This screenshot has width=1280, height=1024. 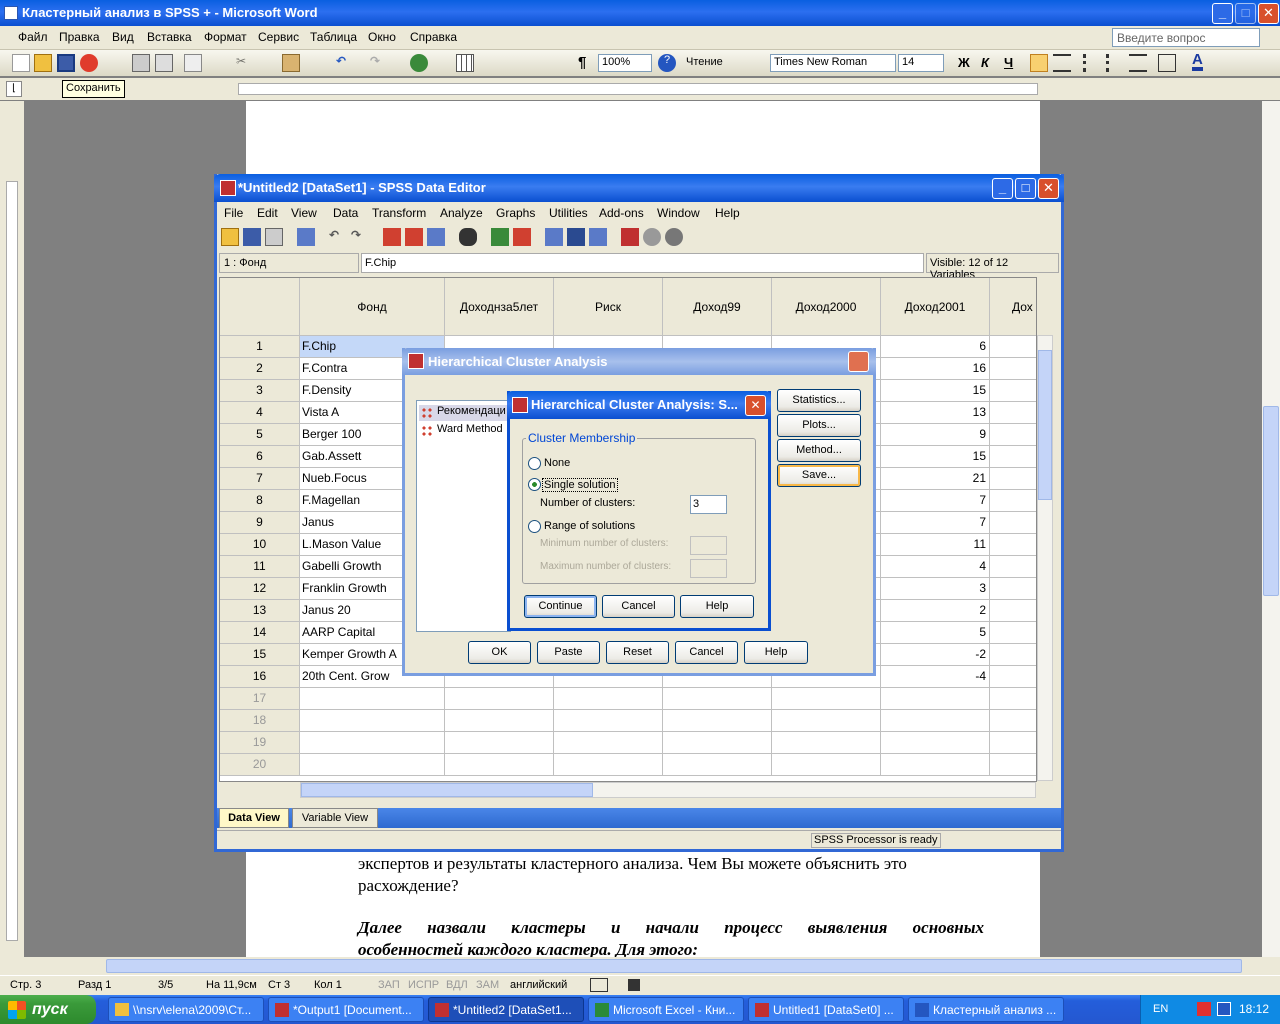 I want to click on word-vertical-scrollbar, so click(x=1271, y=529).